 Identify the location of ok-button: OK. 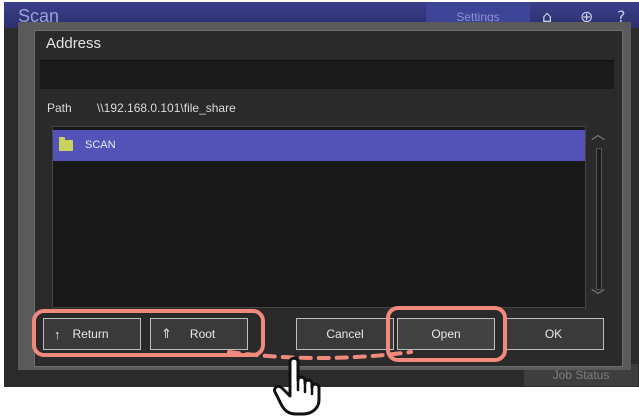
(553, 334).